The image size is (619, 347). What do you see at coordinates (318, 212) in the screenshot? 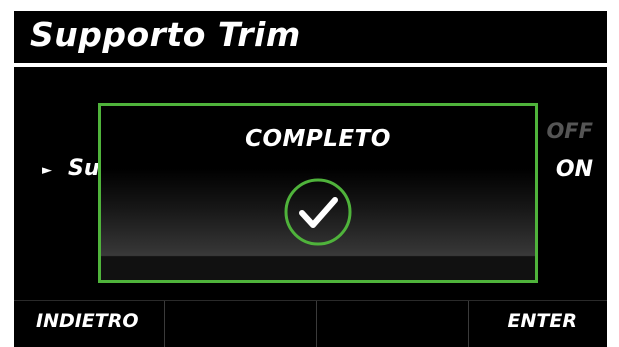
I see `check-circle-icon` at bounding box center [318, 212].